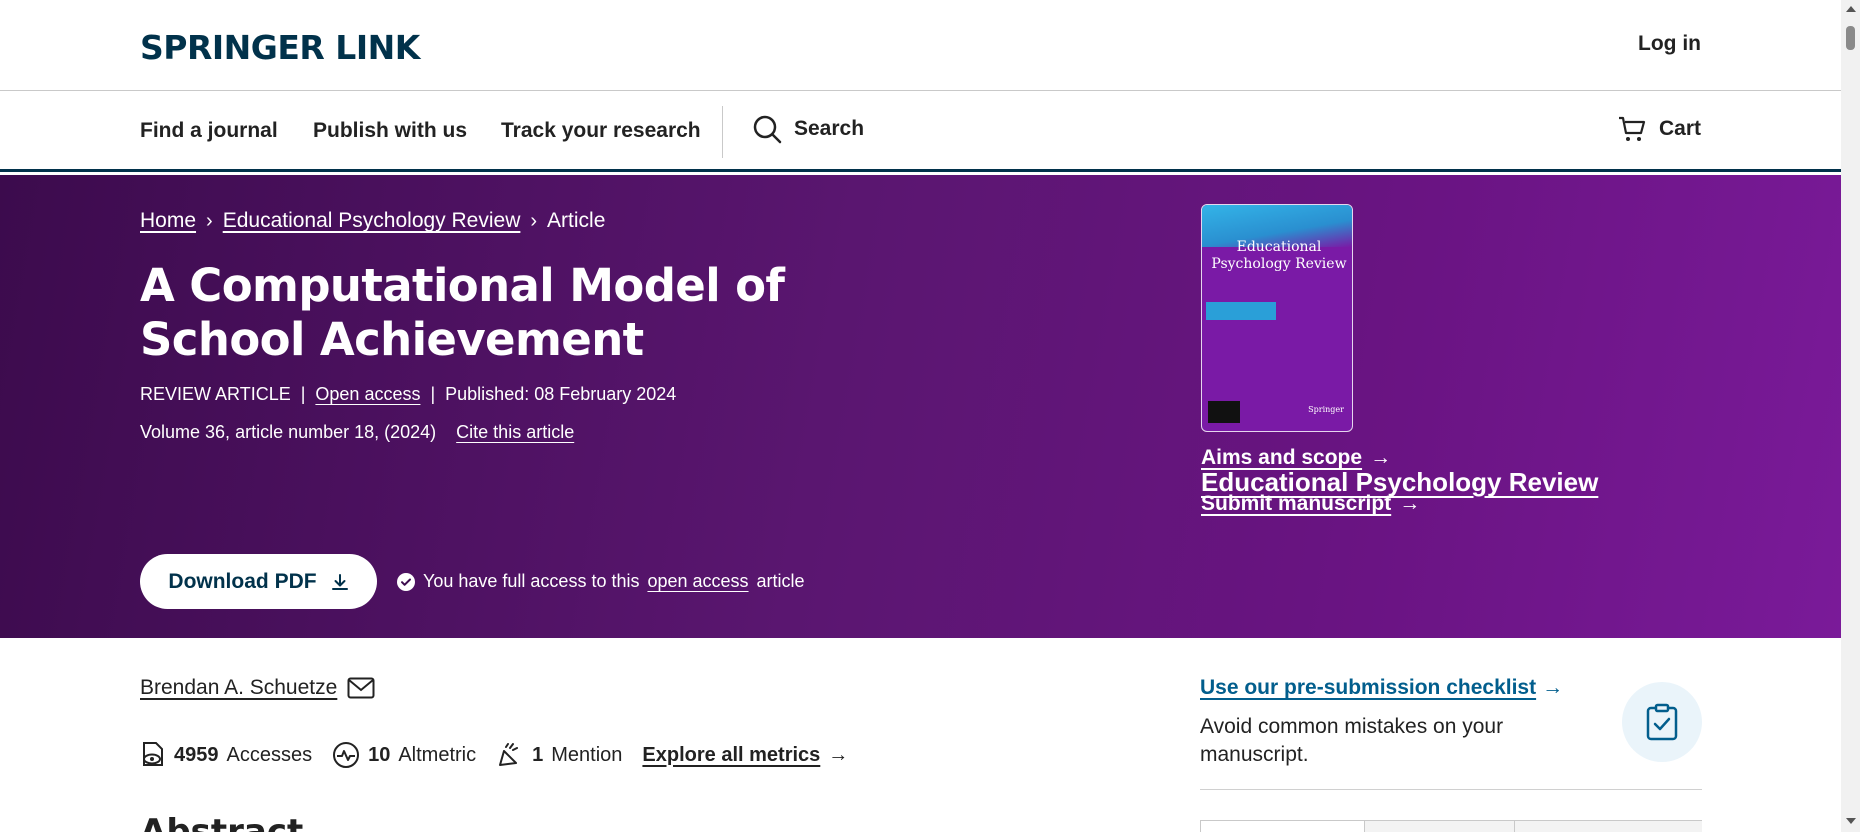  What do you see at coordinates (561, 394) in the screenshot?
I see `published-date: Published: 08 February 2024` at bounding box center [561, 394].